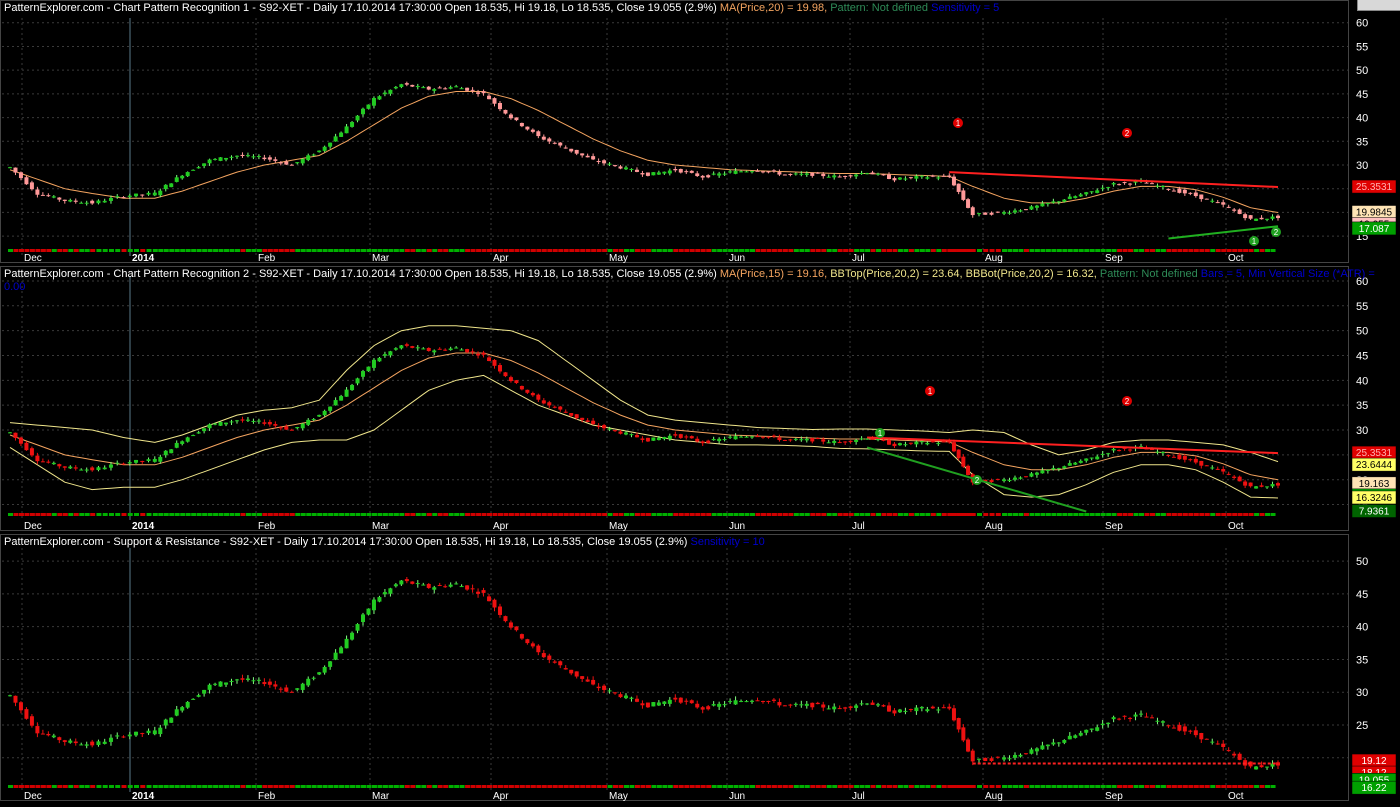 This screenshot has height=807, width=1400. What do you see at coordinates (1378, 5) in the screenshot?
I see `scroll-handle` at bounding box center [1378, 5].